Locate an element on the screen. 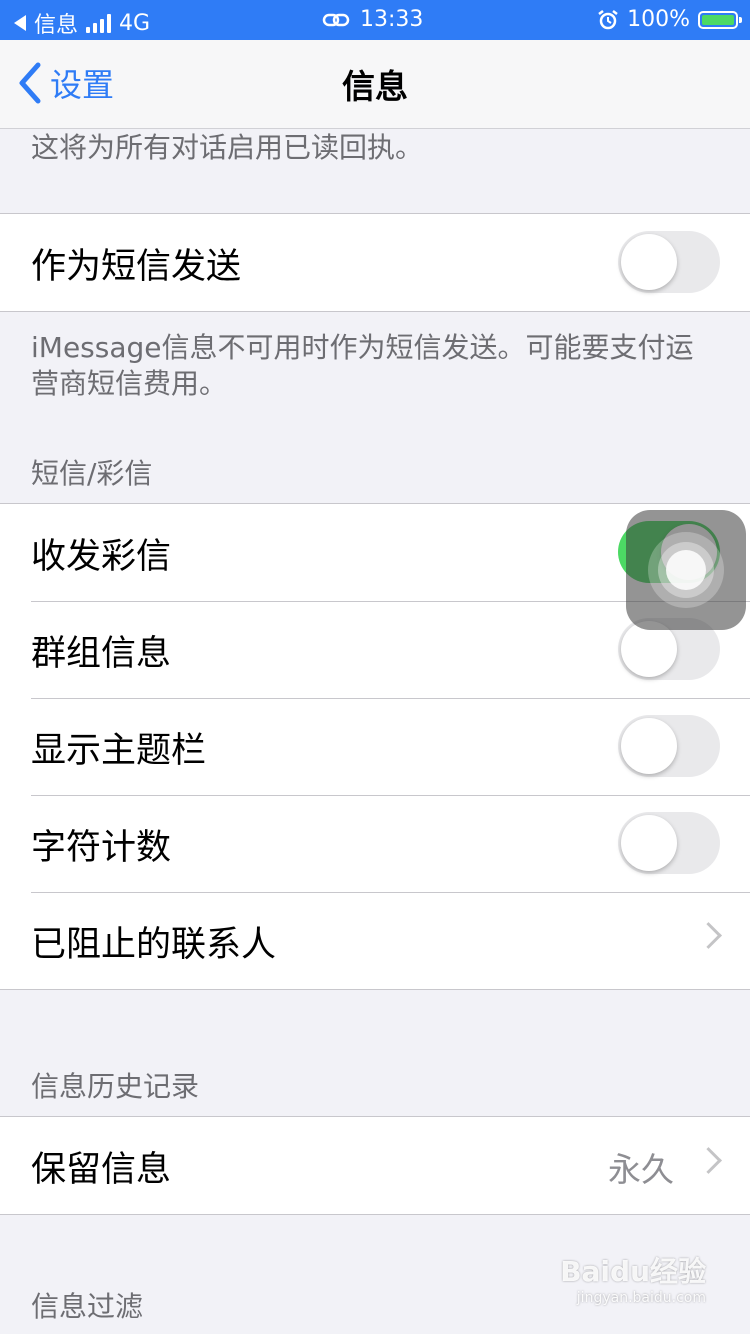  watermark-url: jingyan.baidu.com is located at coordinates (641, 1298).